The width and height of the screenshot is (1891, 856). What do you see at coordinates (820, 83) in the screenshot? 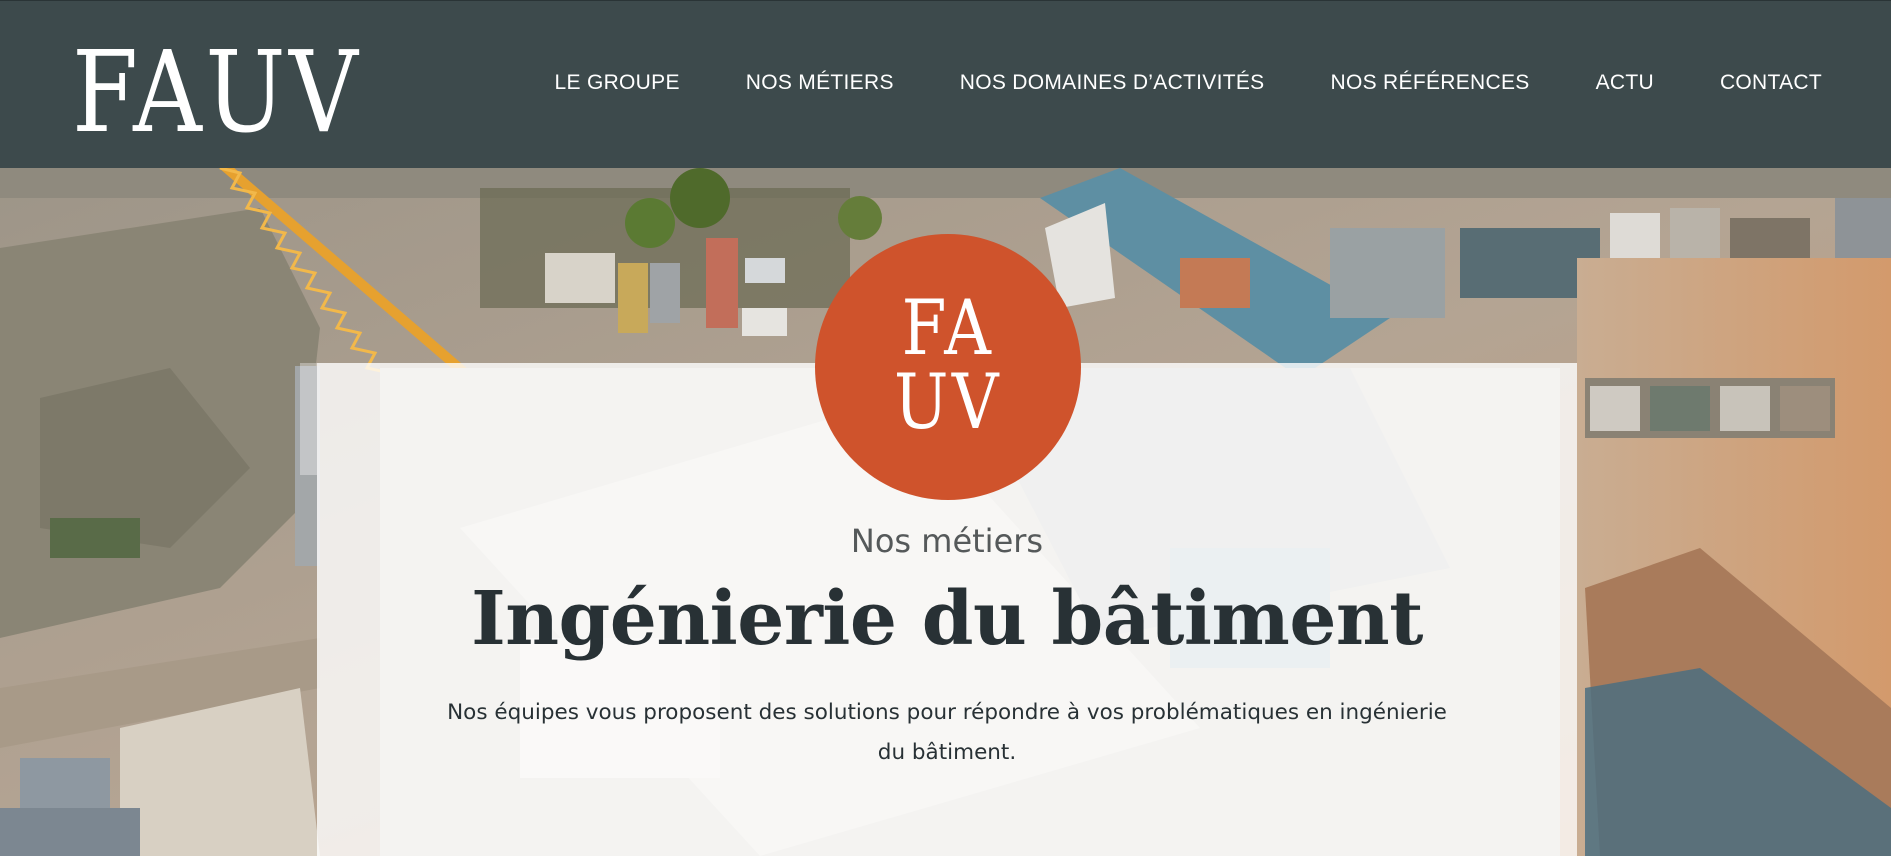
I see `nav-item-nos-metiers: NOS MÉTIERS` at bounding box center [820, 83].